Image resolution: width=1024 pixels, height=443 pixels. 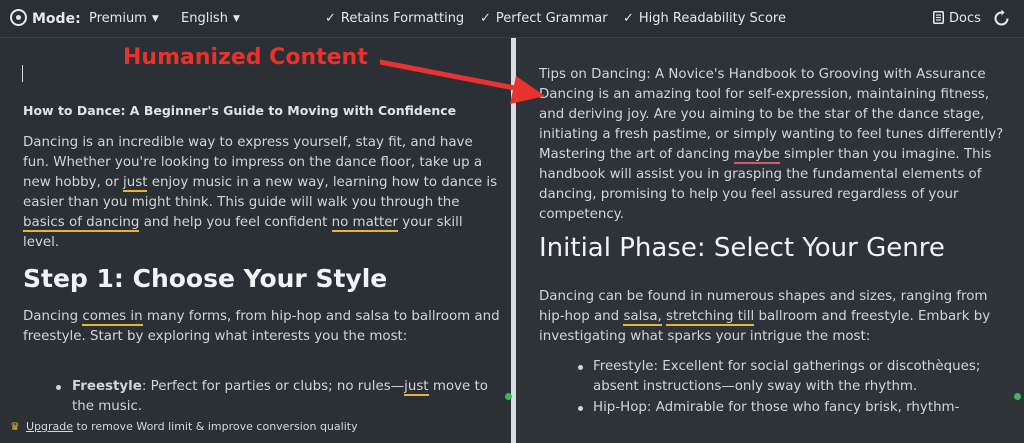 I want to click on mode-dropdown: Premium ▼, so click(x=124, y=19).